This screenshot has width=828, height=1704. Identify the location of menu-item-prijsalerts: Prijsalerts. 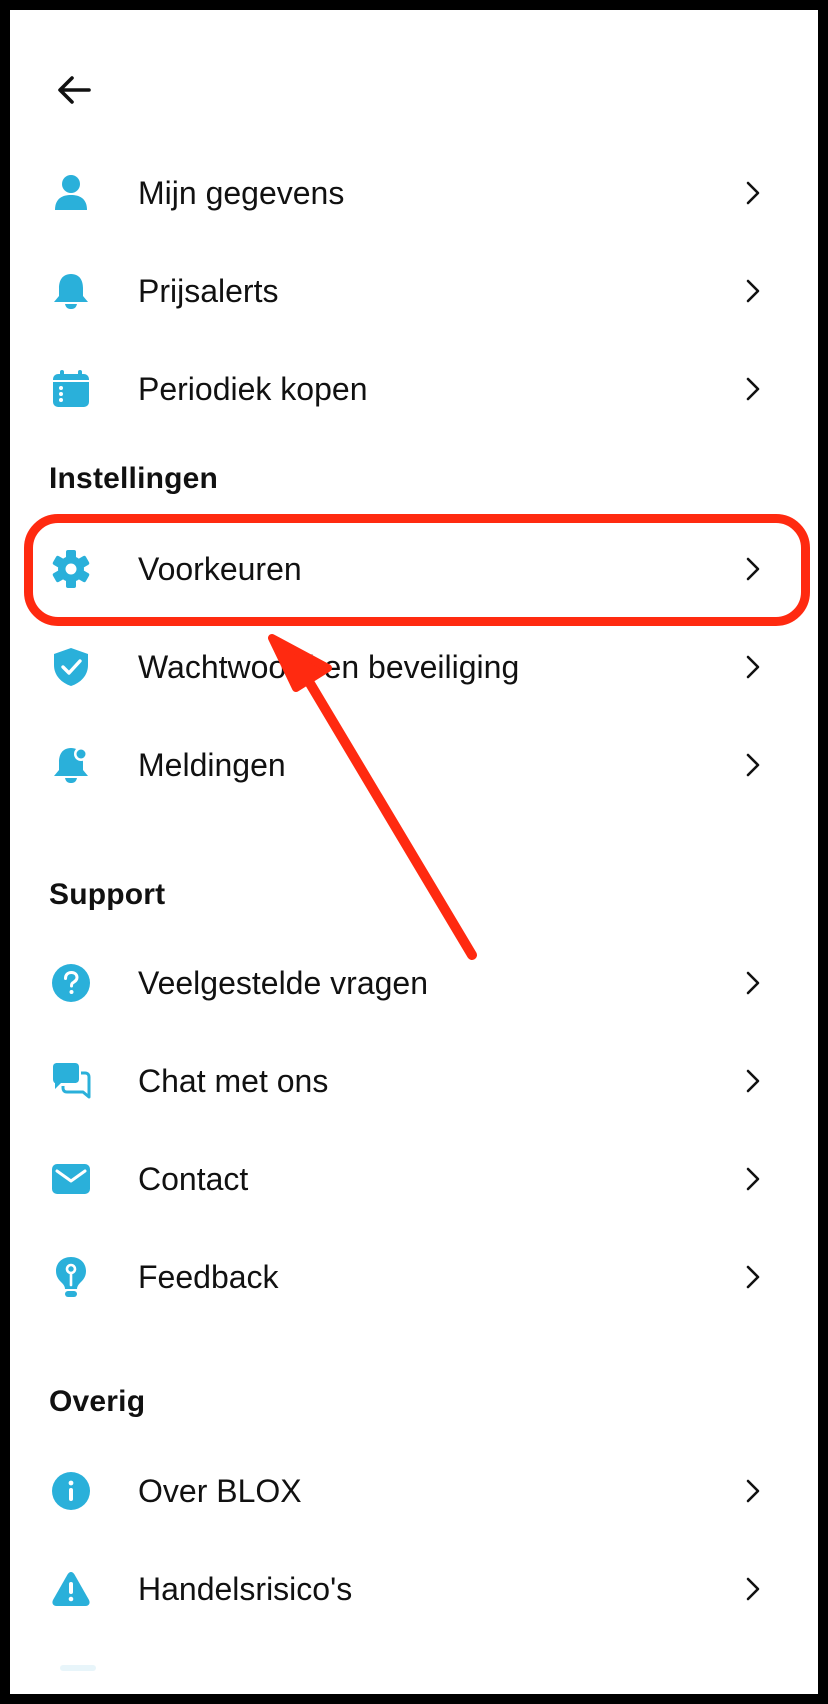
(414, 291).